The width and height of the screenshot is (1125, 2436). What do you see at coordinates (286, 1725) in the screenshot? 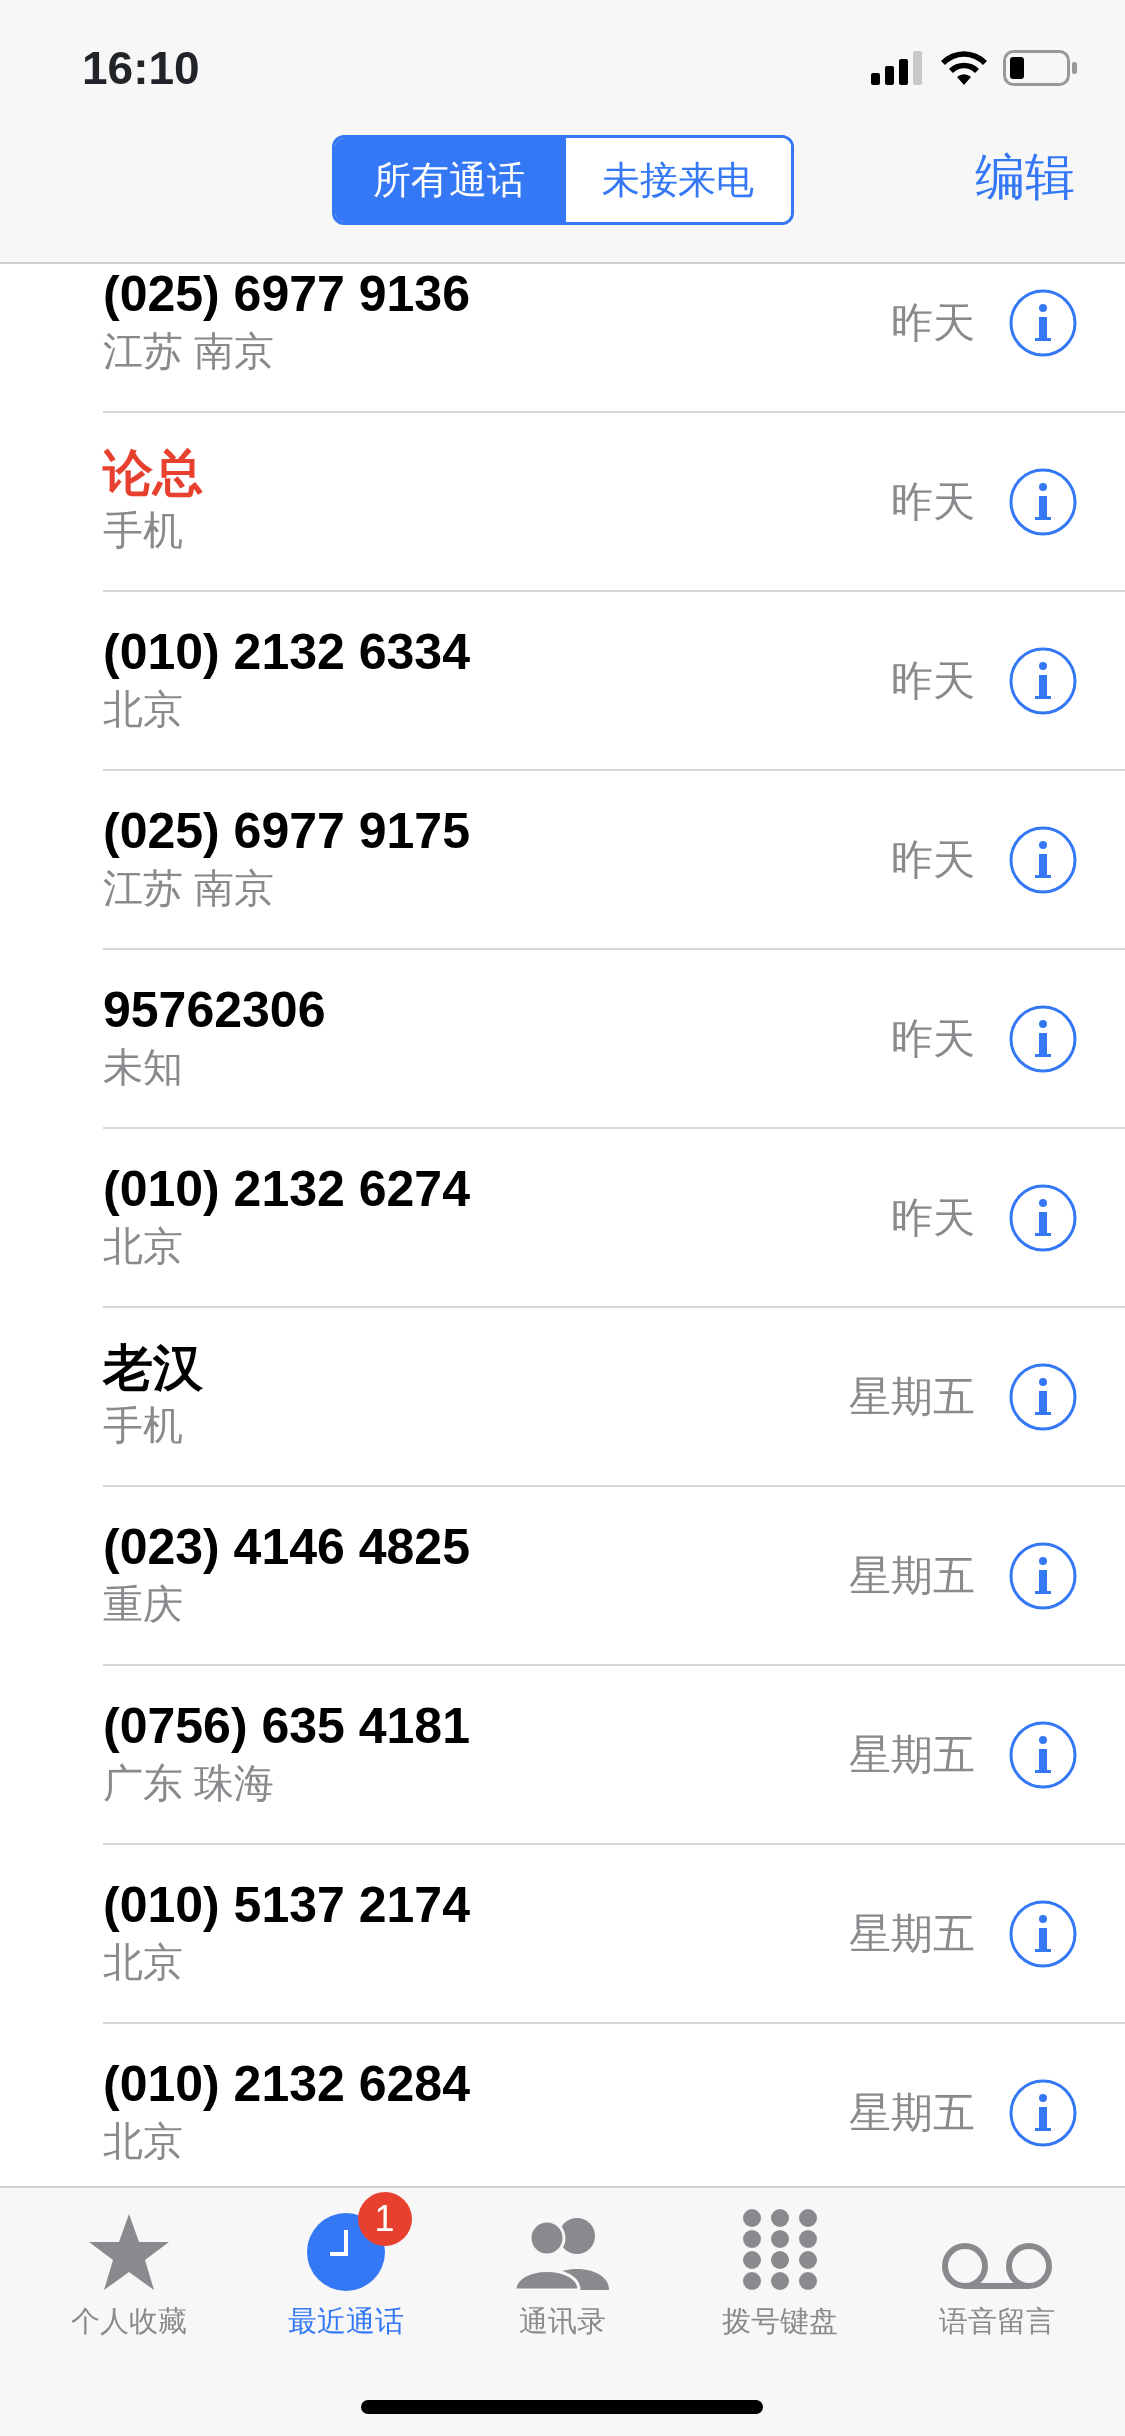
I see `caller-name: (0756) 635 4181` at bounding box center [286, 1725].